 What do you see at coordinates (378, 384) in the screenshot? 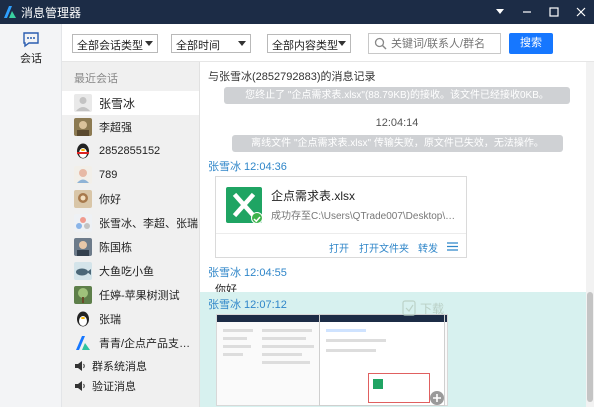
I see `image-excel-icon` at bounding box center [378, 384].